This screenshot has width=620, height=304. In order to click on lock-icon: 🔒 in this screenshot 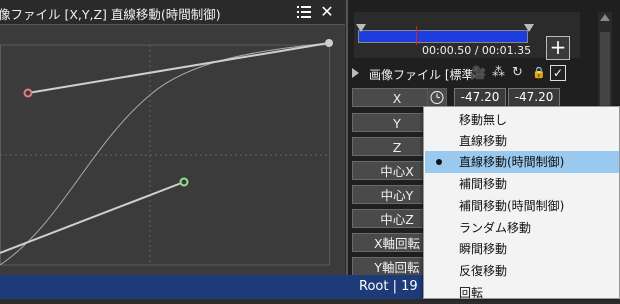, I will do `click(539, 72)`.